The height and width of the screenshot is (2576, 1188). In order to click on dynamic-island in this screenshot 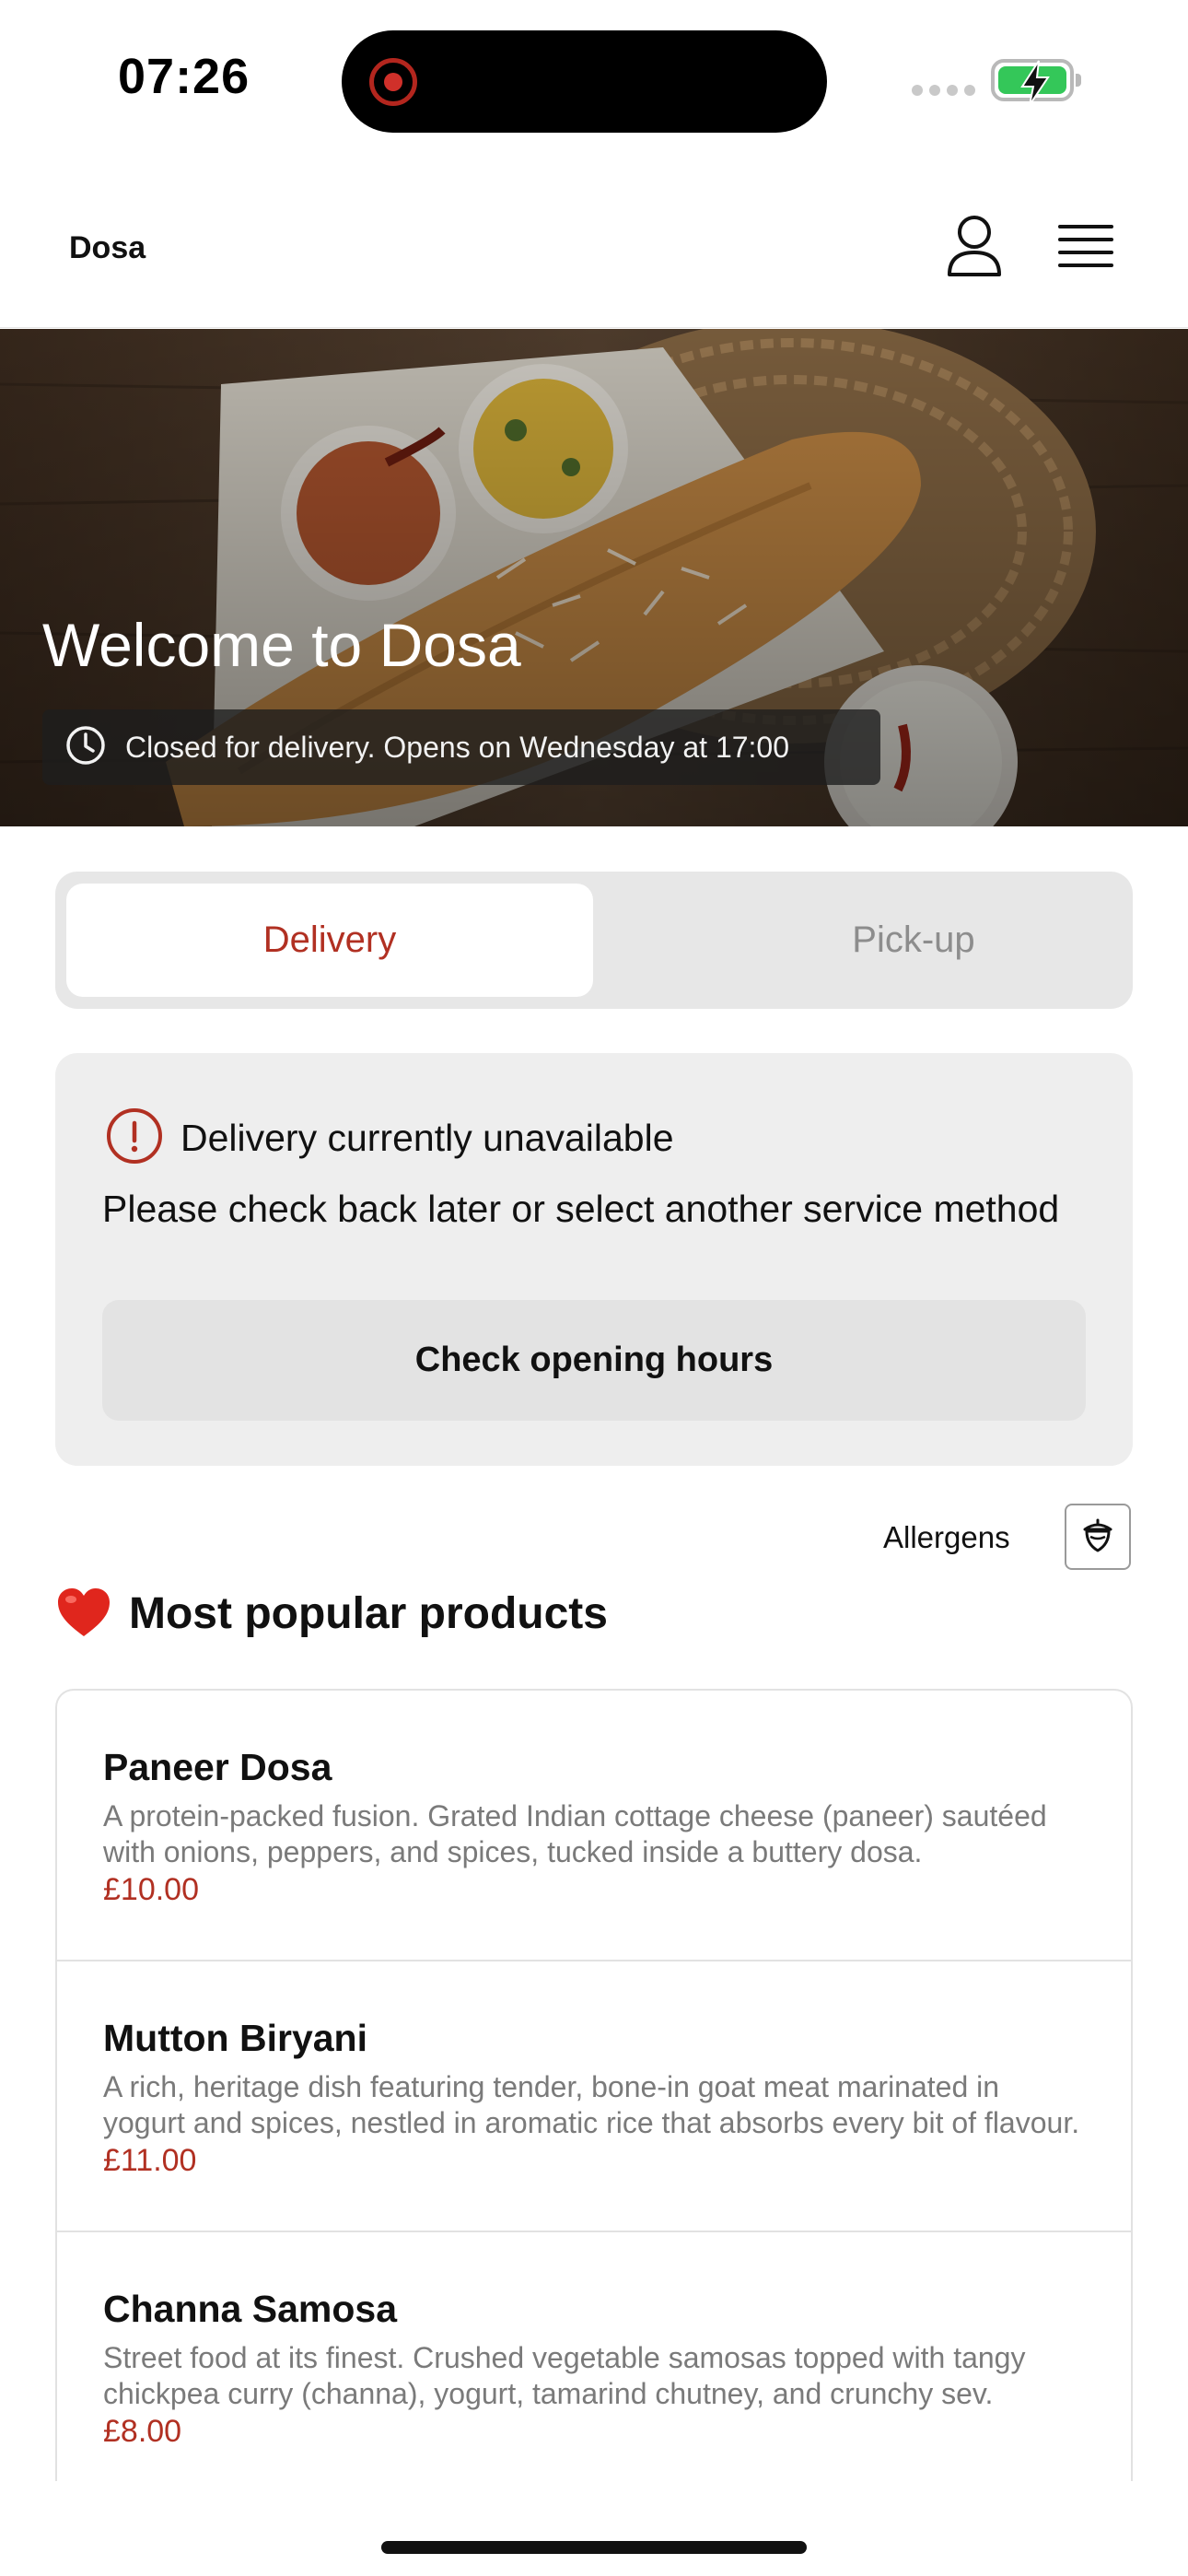, I will do `click(584, 81)`.